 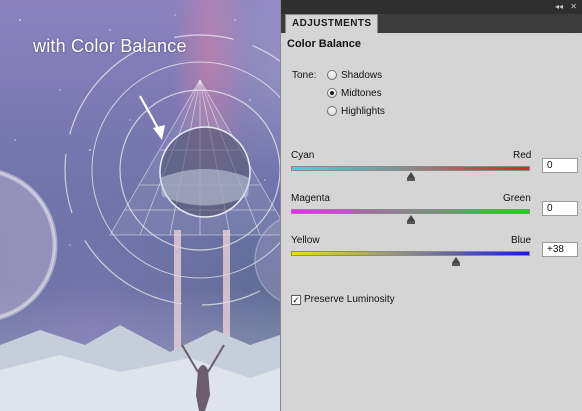 I want to click on green-label: Green, so click(x=517, y=198).